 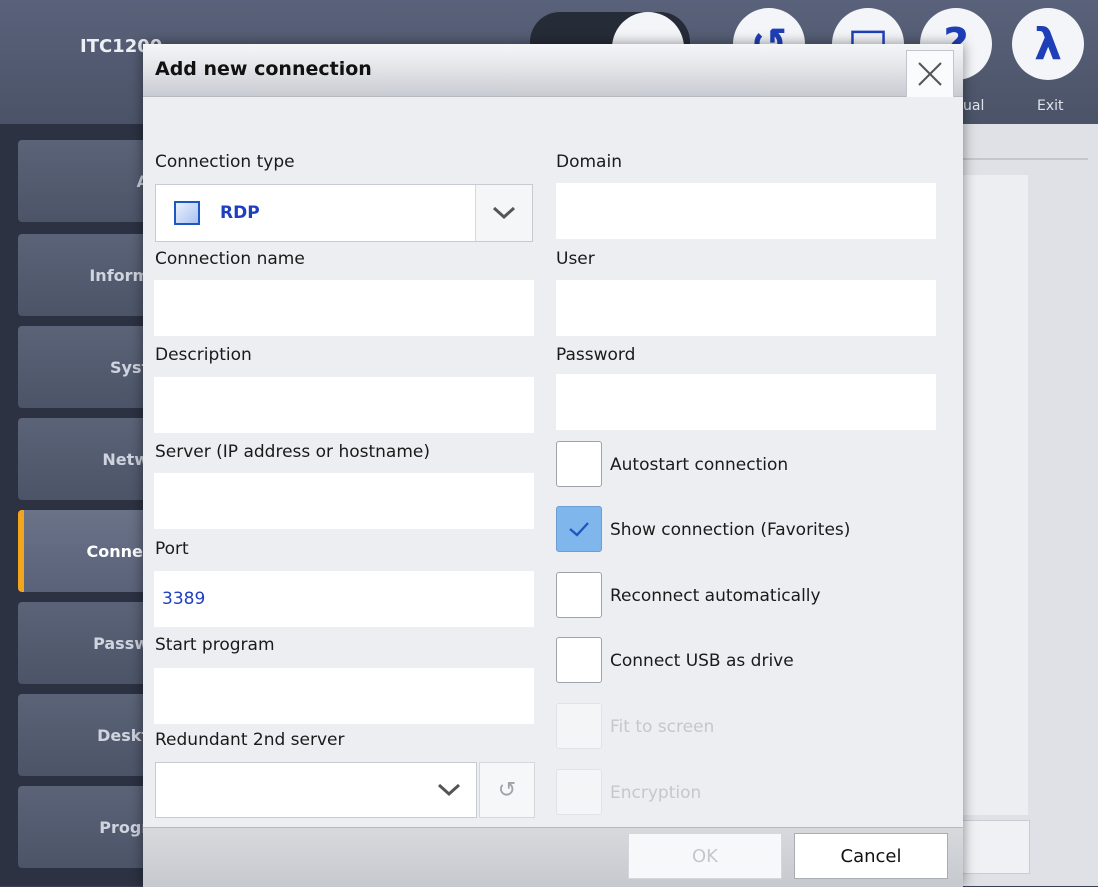 I want to click on autostart-label: Autostart connection, so click(x=699, y=465).